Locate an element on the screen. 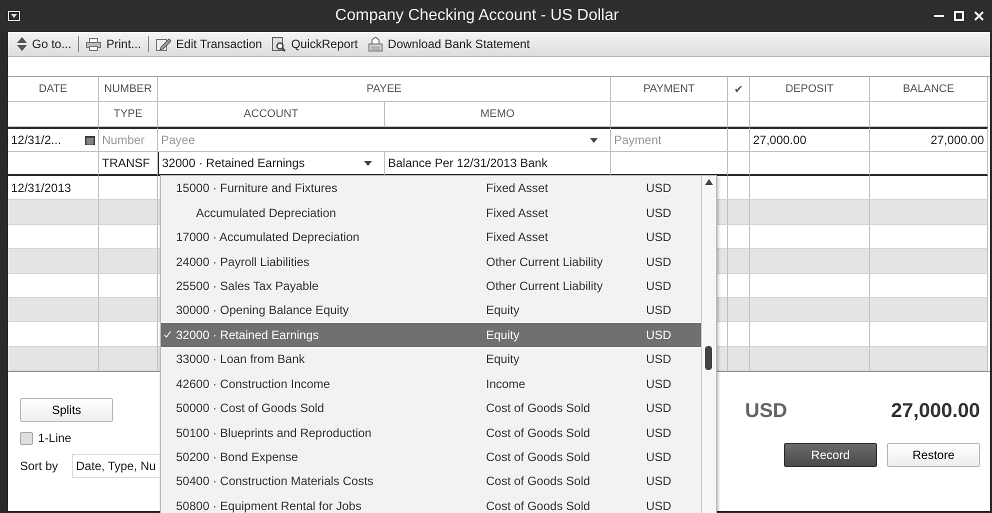 This screenshot has height=513, width=992. close-icon is located at coordinates (979, 16).